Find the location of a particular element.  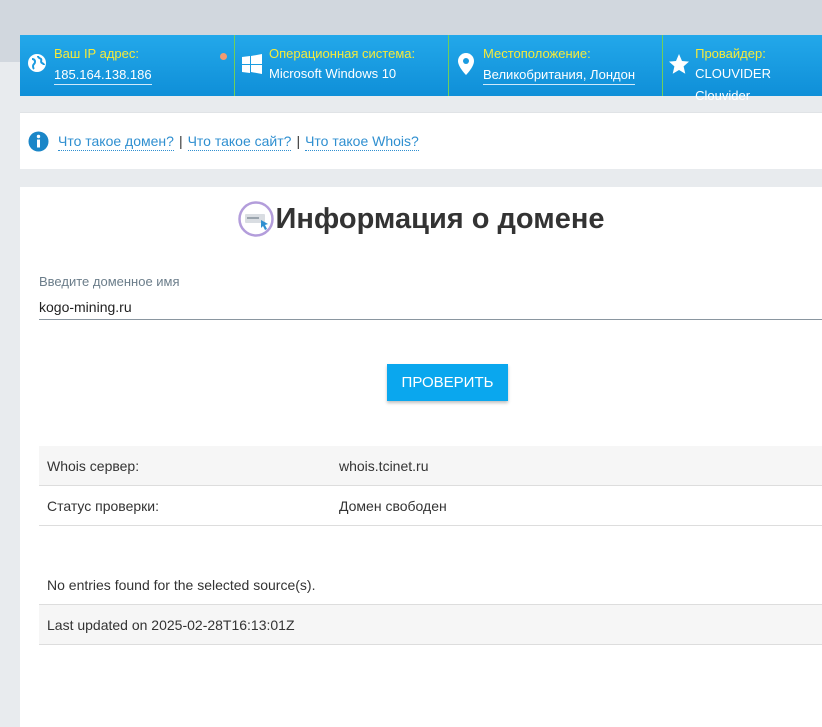

provider-label: Провайдер: is located at coordinates (730, 53).